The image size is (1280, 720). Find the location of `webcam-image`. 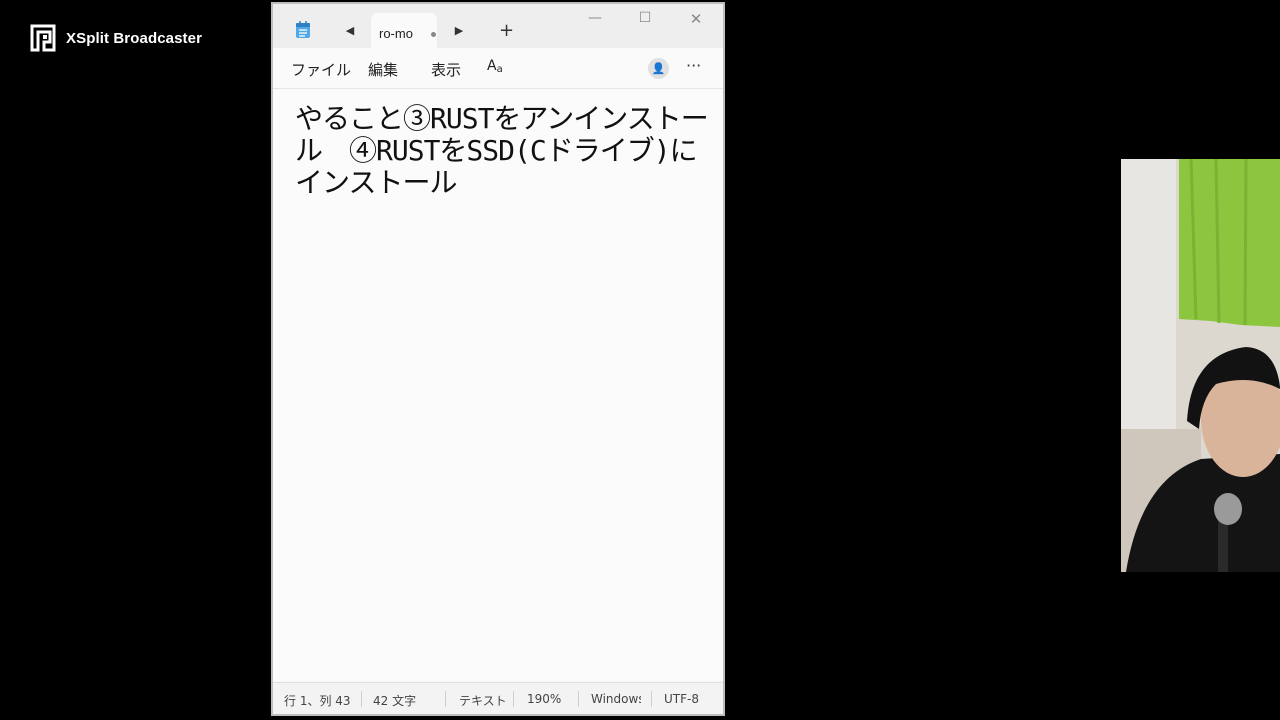

webcam-image is located at coordinates (1200, 365).